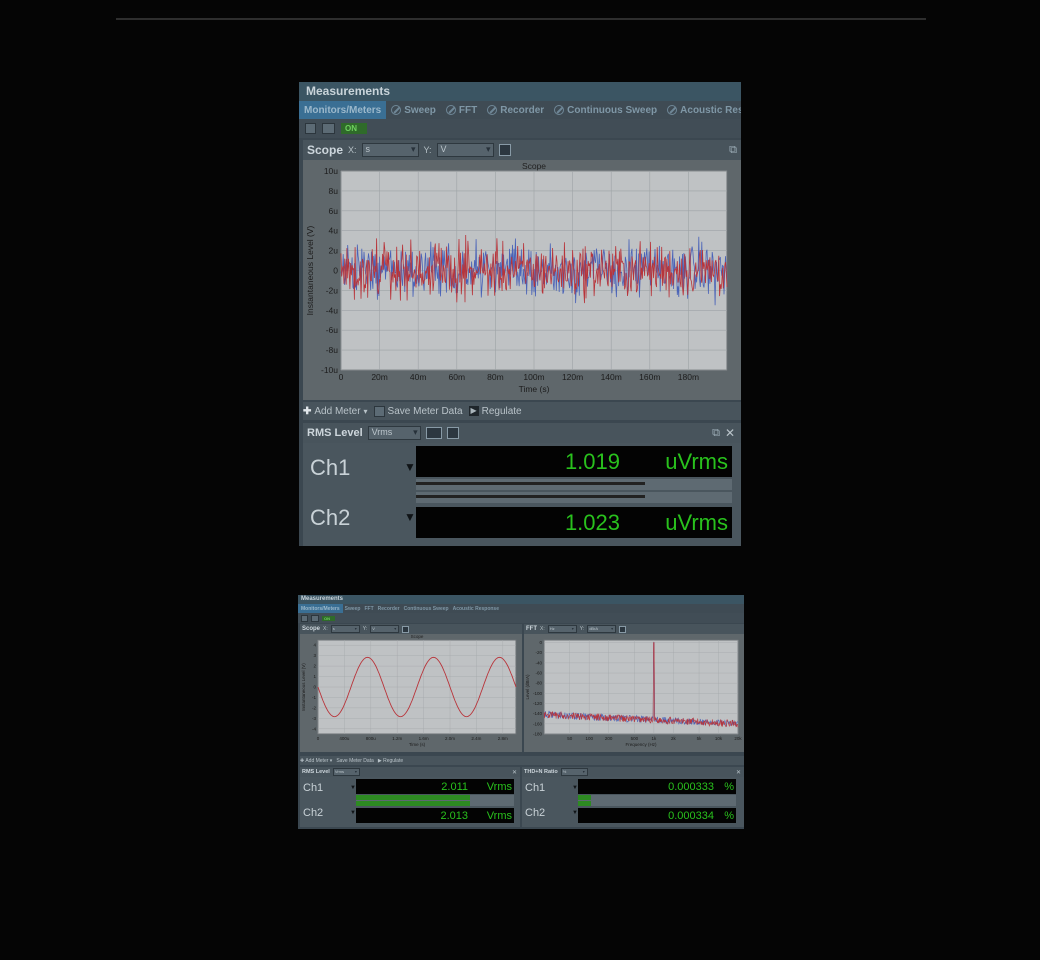 This screenshot has width=1040, height=960. I want to click on acoustic-response-icon, so click(672, 110).